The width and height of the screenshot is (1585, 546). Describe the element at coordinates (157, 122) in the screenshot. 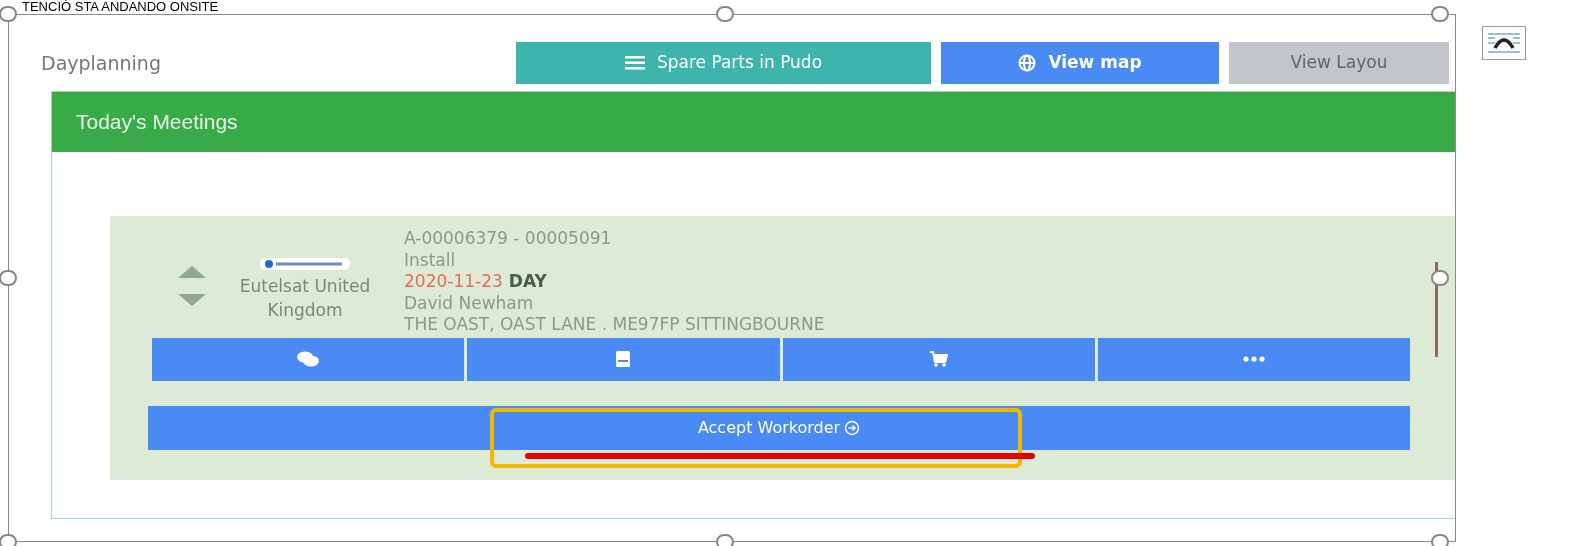

I see `header-title: Today's Meetings` at that location.